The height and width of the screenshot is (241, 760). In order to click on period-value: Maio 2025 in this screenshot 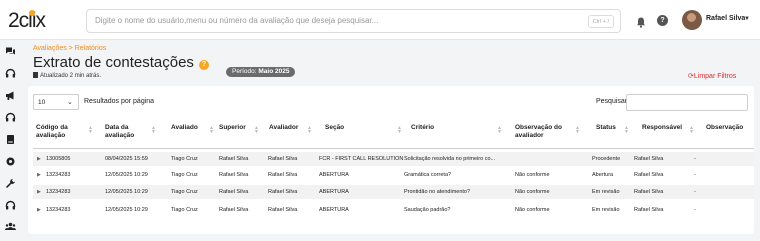, I will do `click(274, 71)`.